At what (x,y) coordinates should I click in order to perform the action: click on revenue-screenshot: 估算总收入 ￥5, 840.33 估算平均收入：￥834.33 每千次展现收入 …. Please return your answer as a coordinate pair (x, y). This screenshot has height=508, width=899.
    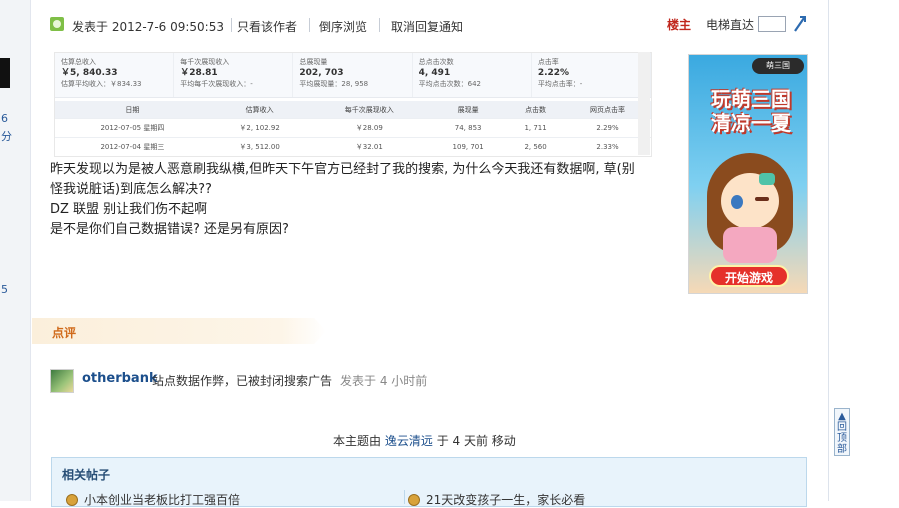
    Looking at the image, I should click on (353, 104).